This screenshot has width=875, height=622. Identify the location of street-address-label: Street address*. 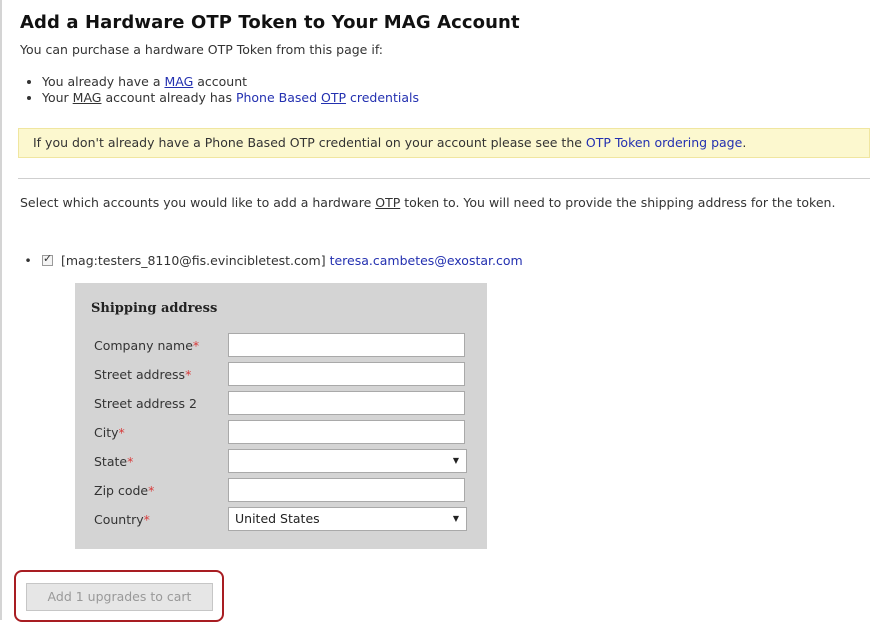
(142, 374).